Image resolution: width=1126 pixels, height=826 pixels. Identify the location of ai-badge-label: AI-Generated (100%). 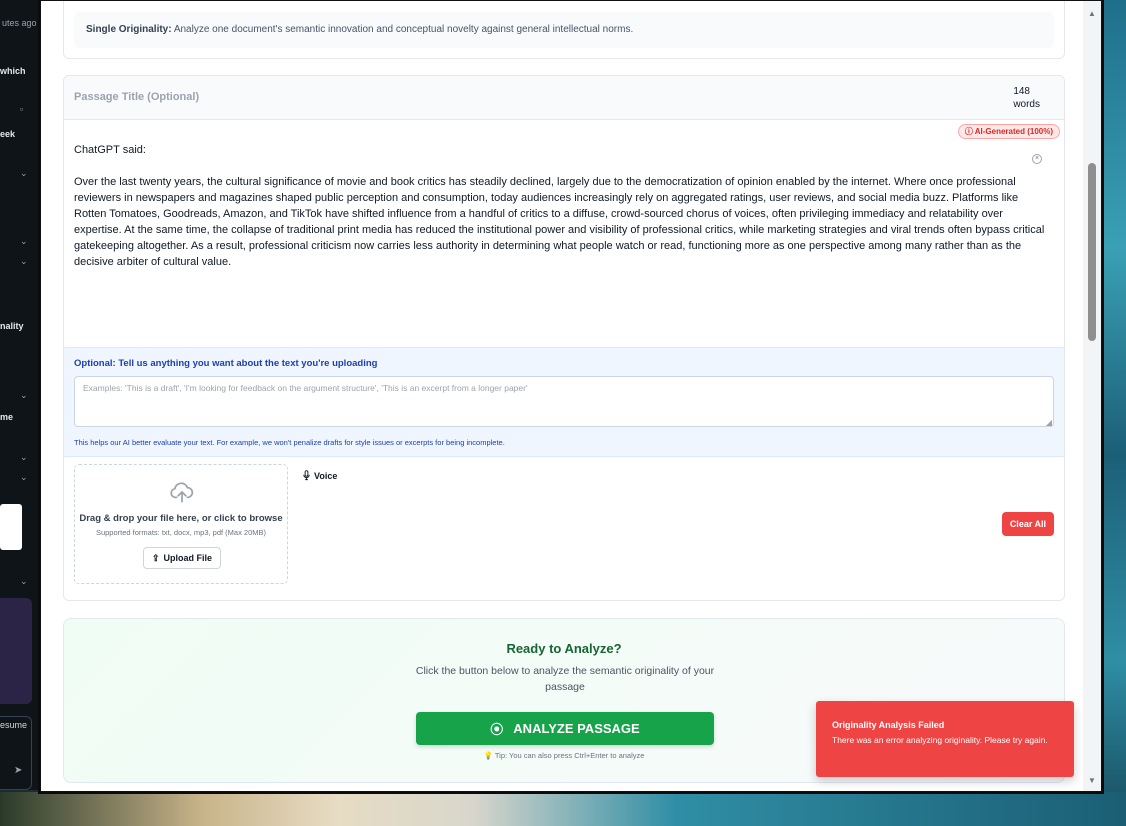
(1013, 131).